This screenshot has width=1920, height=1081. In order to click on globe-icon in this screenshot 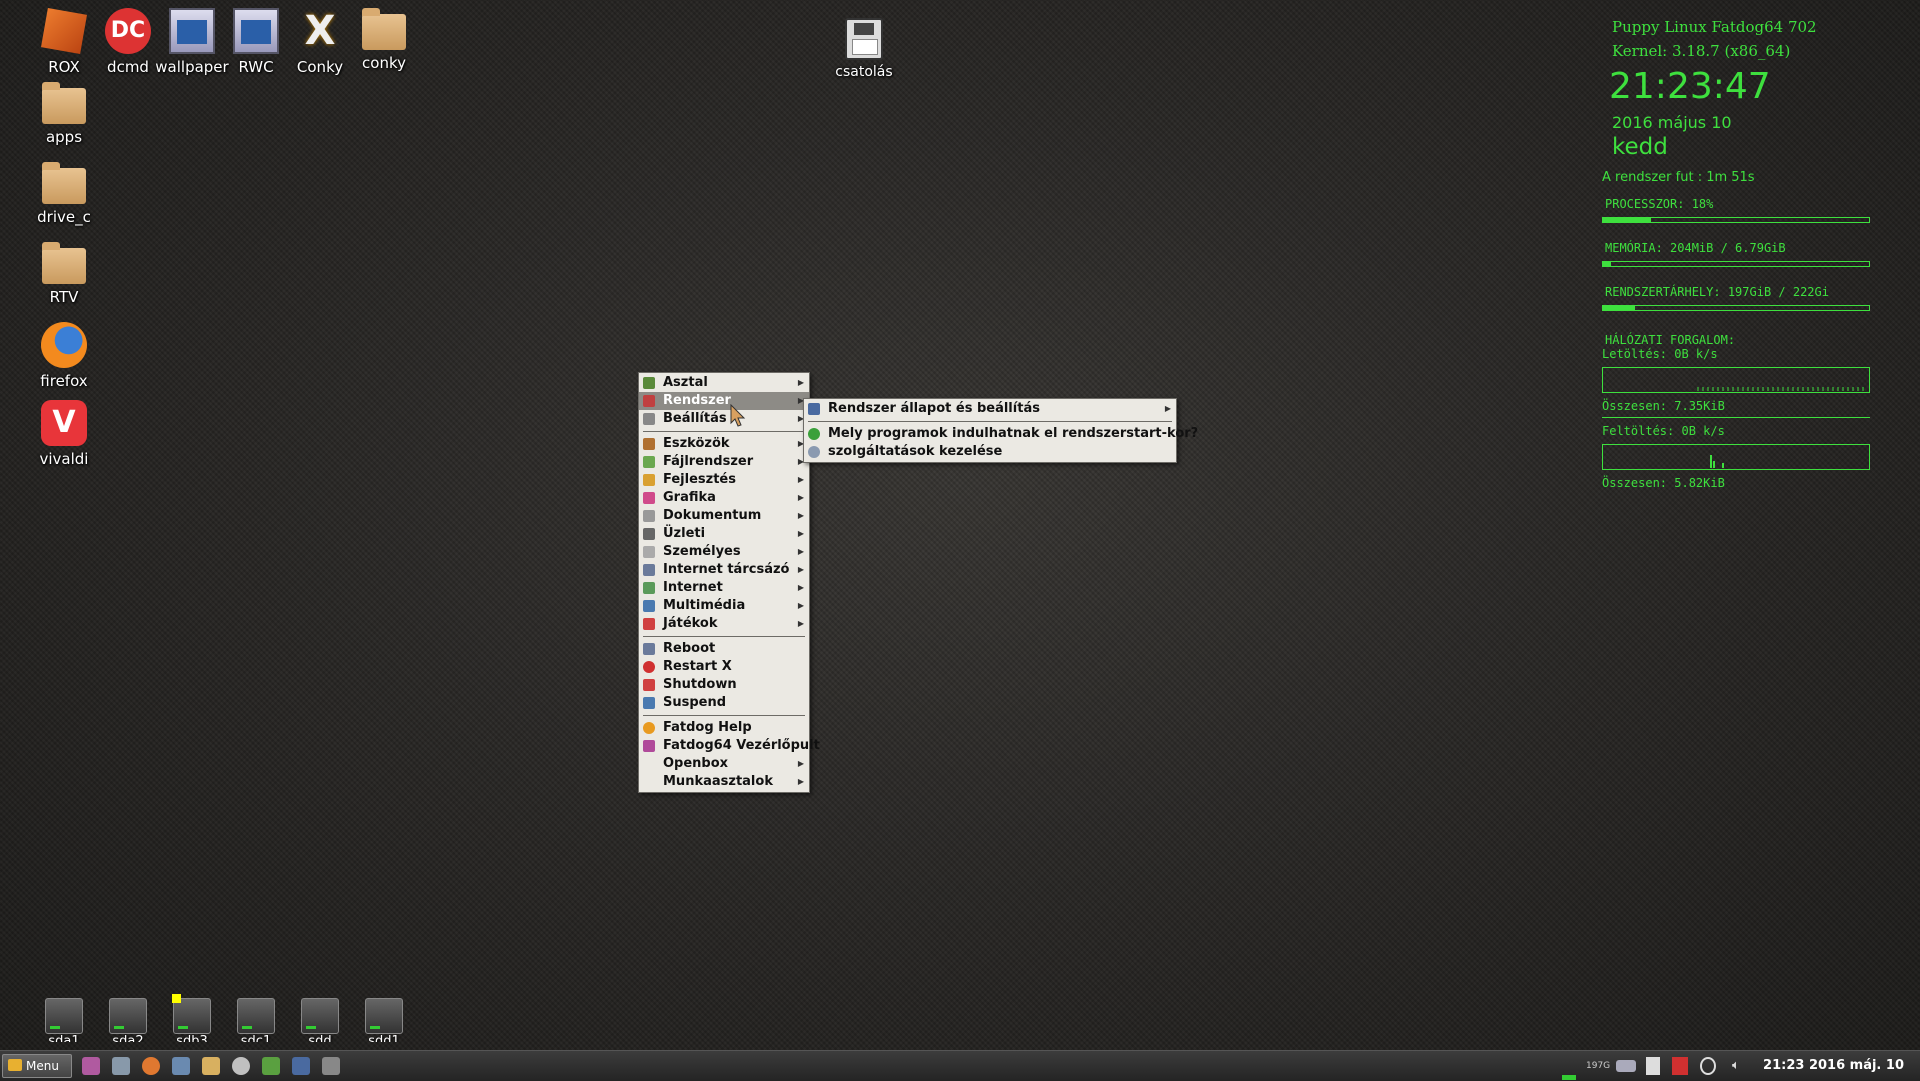, I will do `click(649, 588)`.